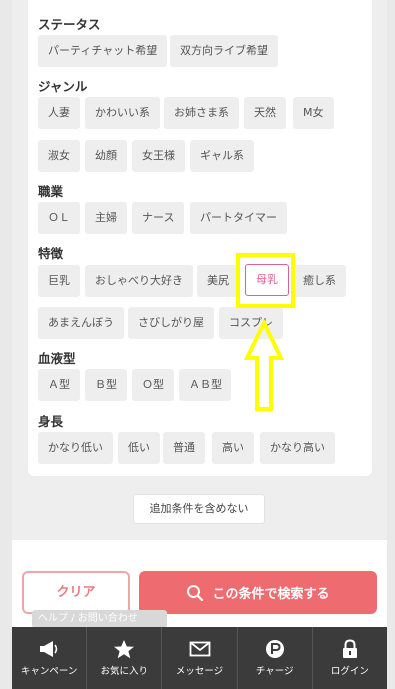 The image size is (395, 689). Describe the element at coordinates (49, 671) in the screenshot. I see `tab-campaign-label: キャンペーン` at that location.